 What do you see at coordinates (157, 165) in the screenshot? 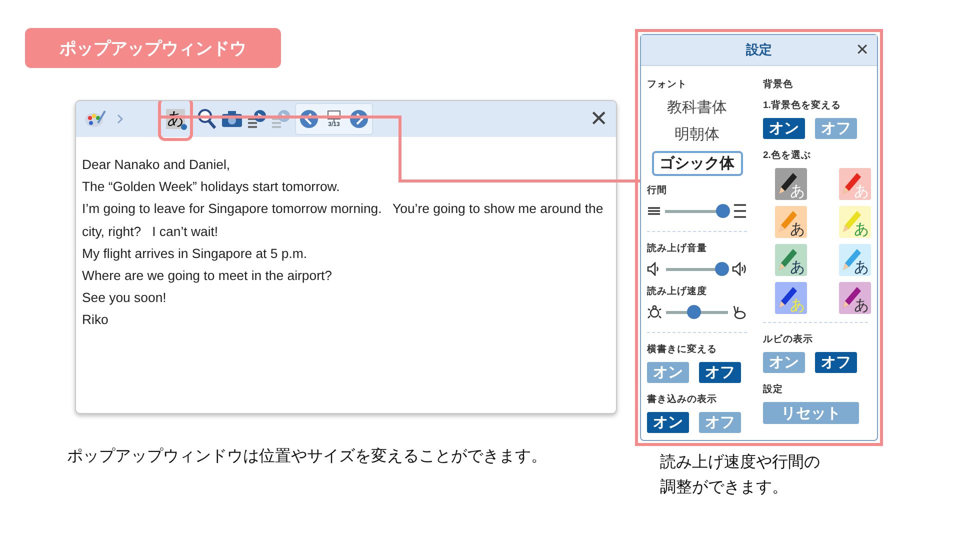
I see `letter-line: Dear Nanako and Daniel,` at bounding box center [157, 165].